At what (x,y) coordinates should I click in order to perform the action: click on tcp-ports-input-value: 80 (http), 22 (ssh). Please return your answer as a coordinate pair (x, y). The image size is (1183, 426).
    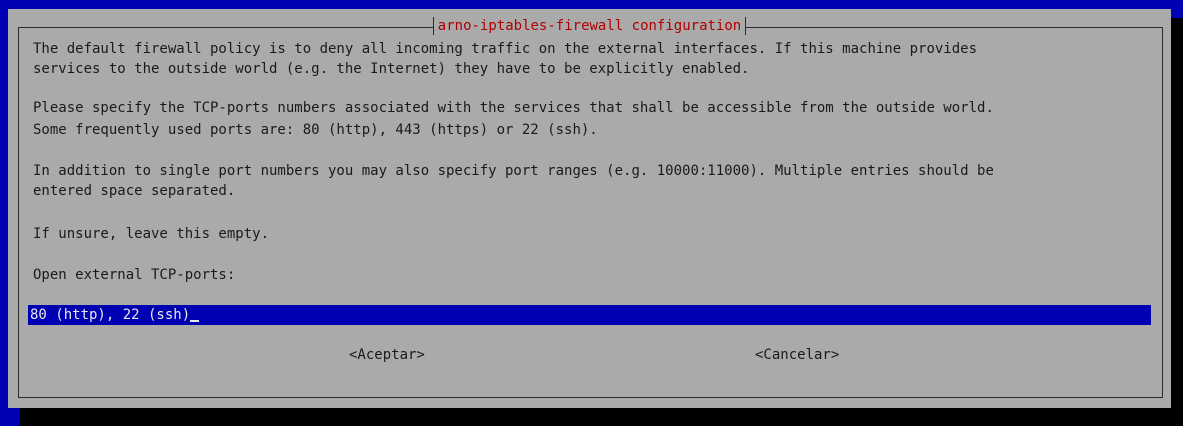
    Looking at the image, I should click on (110, 315).